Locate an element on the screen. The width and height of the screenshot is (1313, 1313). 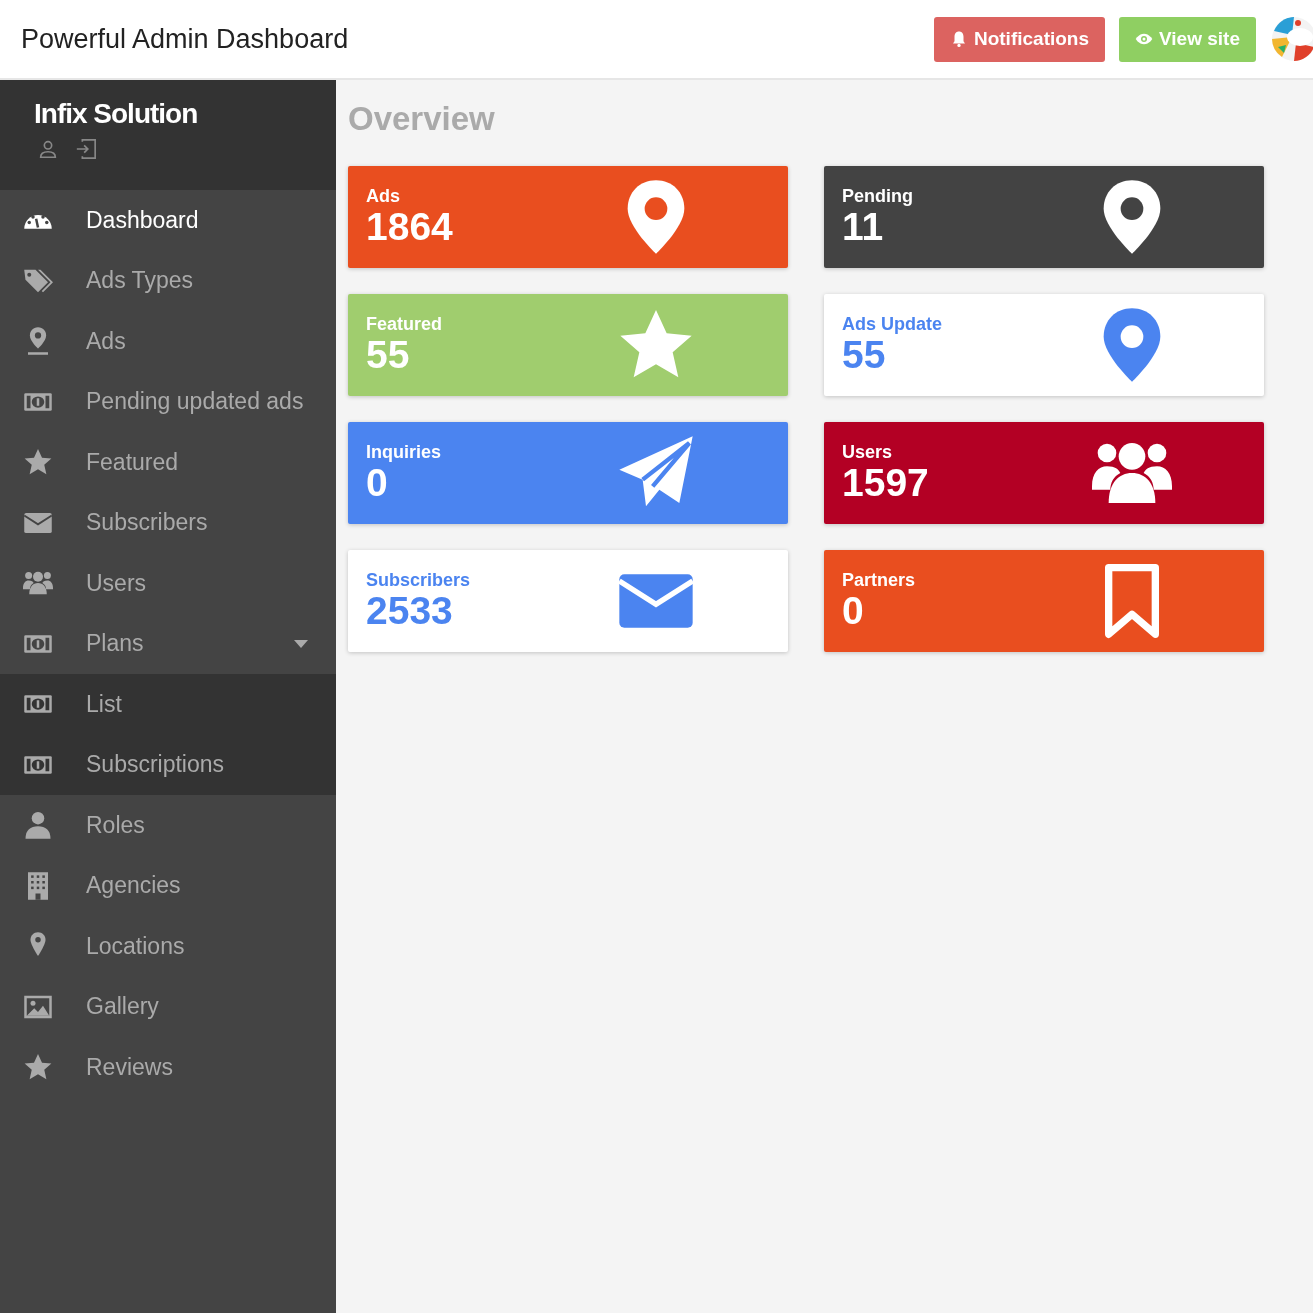
brand-name: Infix Solution is located at coordinates (116, 114).